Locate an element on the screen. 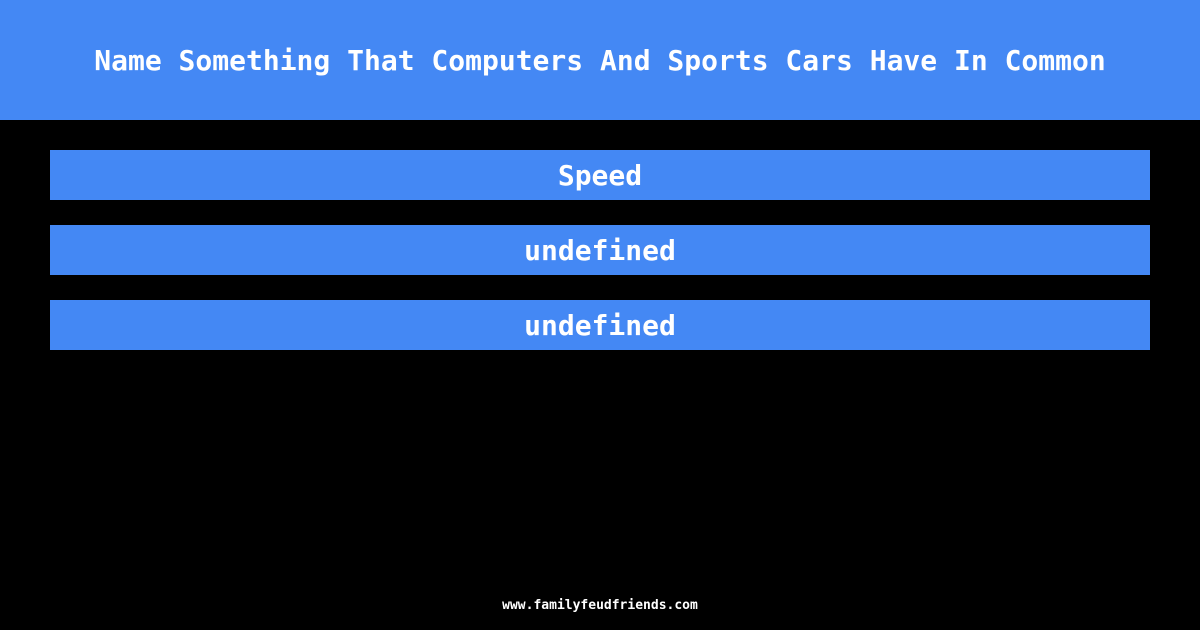 This screenshot has width=1200, height=630. answer-label: Speed is located at coordinates (600, 175).